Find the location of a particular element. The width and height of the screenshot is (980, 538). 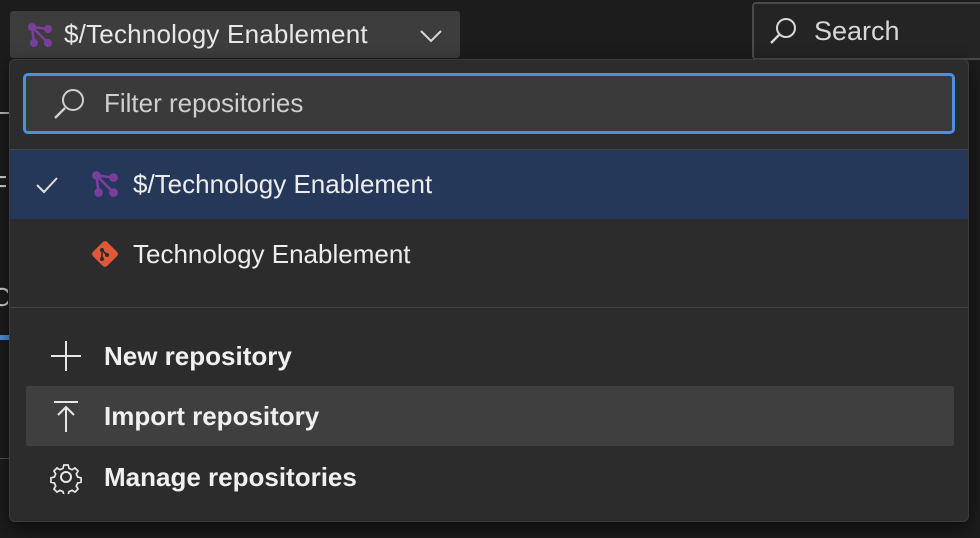

global-search-box: Search is located at coordinates (866, 31).